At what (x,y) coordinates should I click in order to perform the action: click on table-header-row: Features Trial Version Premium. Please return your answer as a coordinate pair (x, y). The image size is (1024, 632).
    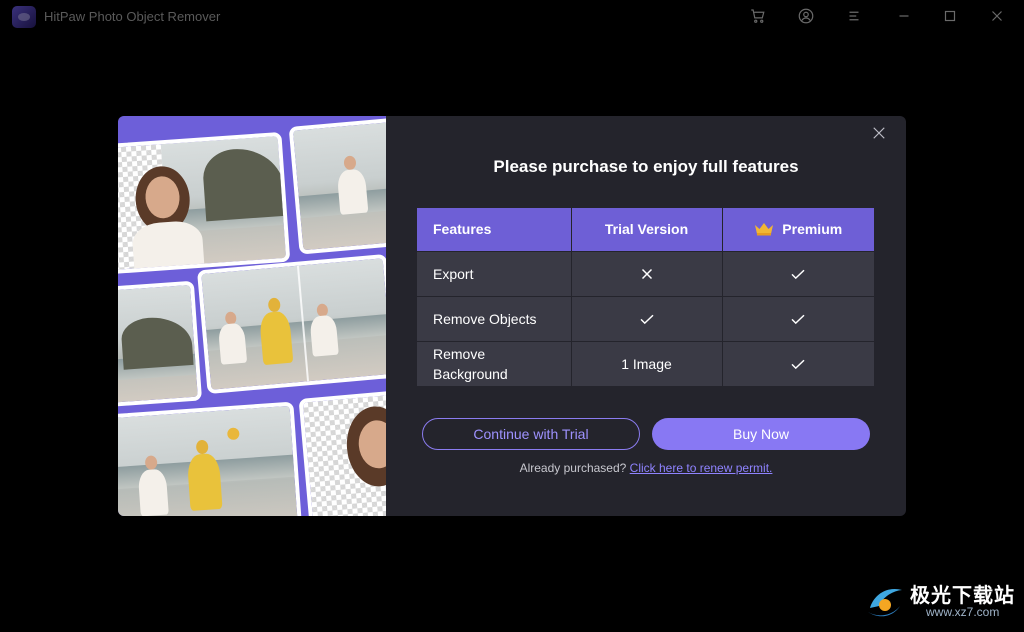
    Looking at the image, I should click on (645, 229).